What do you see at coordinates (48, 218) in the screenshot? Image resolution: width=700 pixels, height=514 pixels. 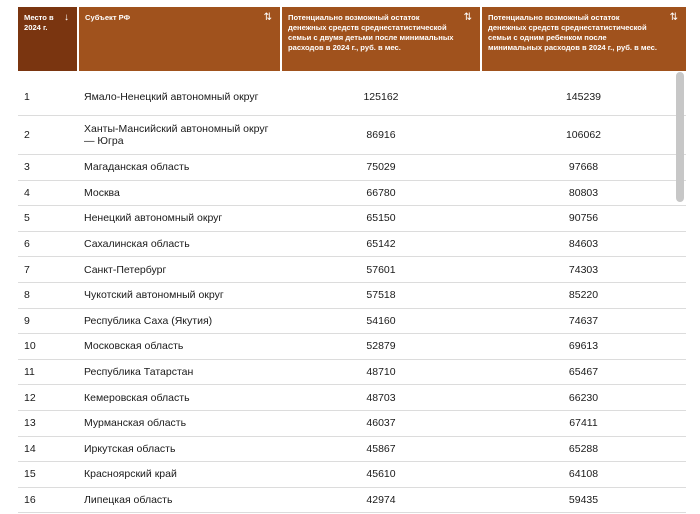 I see `rank-cell: 5` at bounding box center [48, 218].